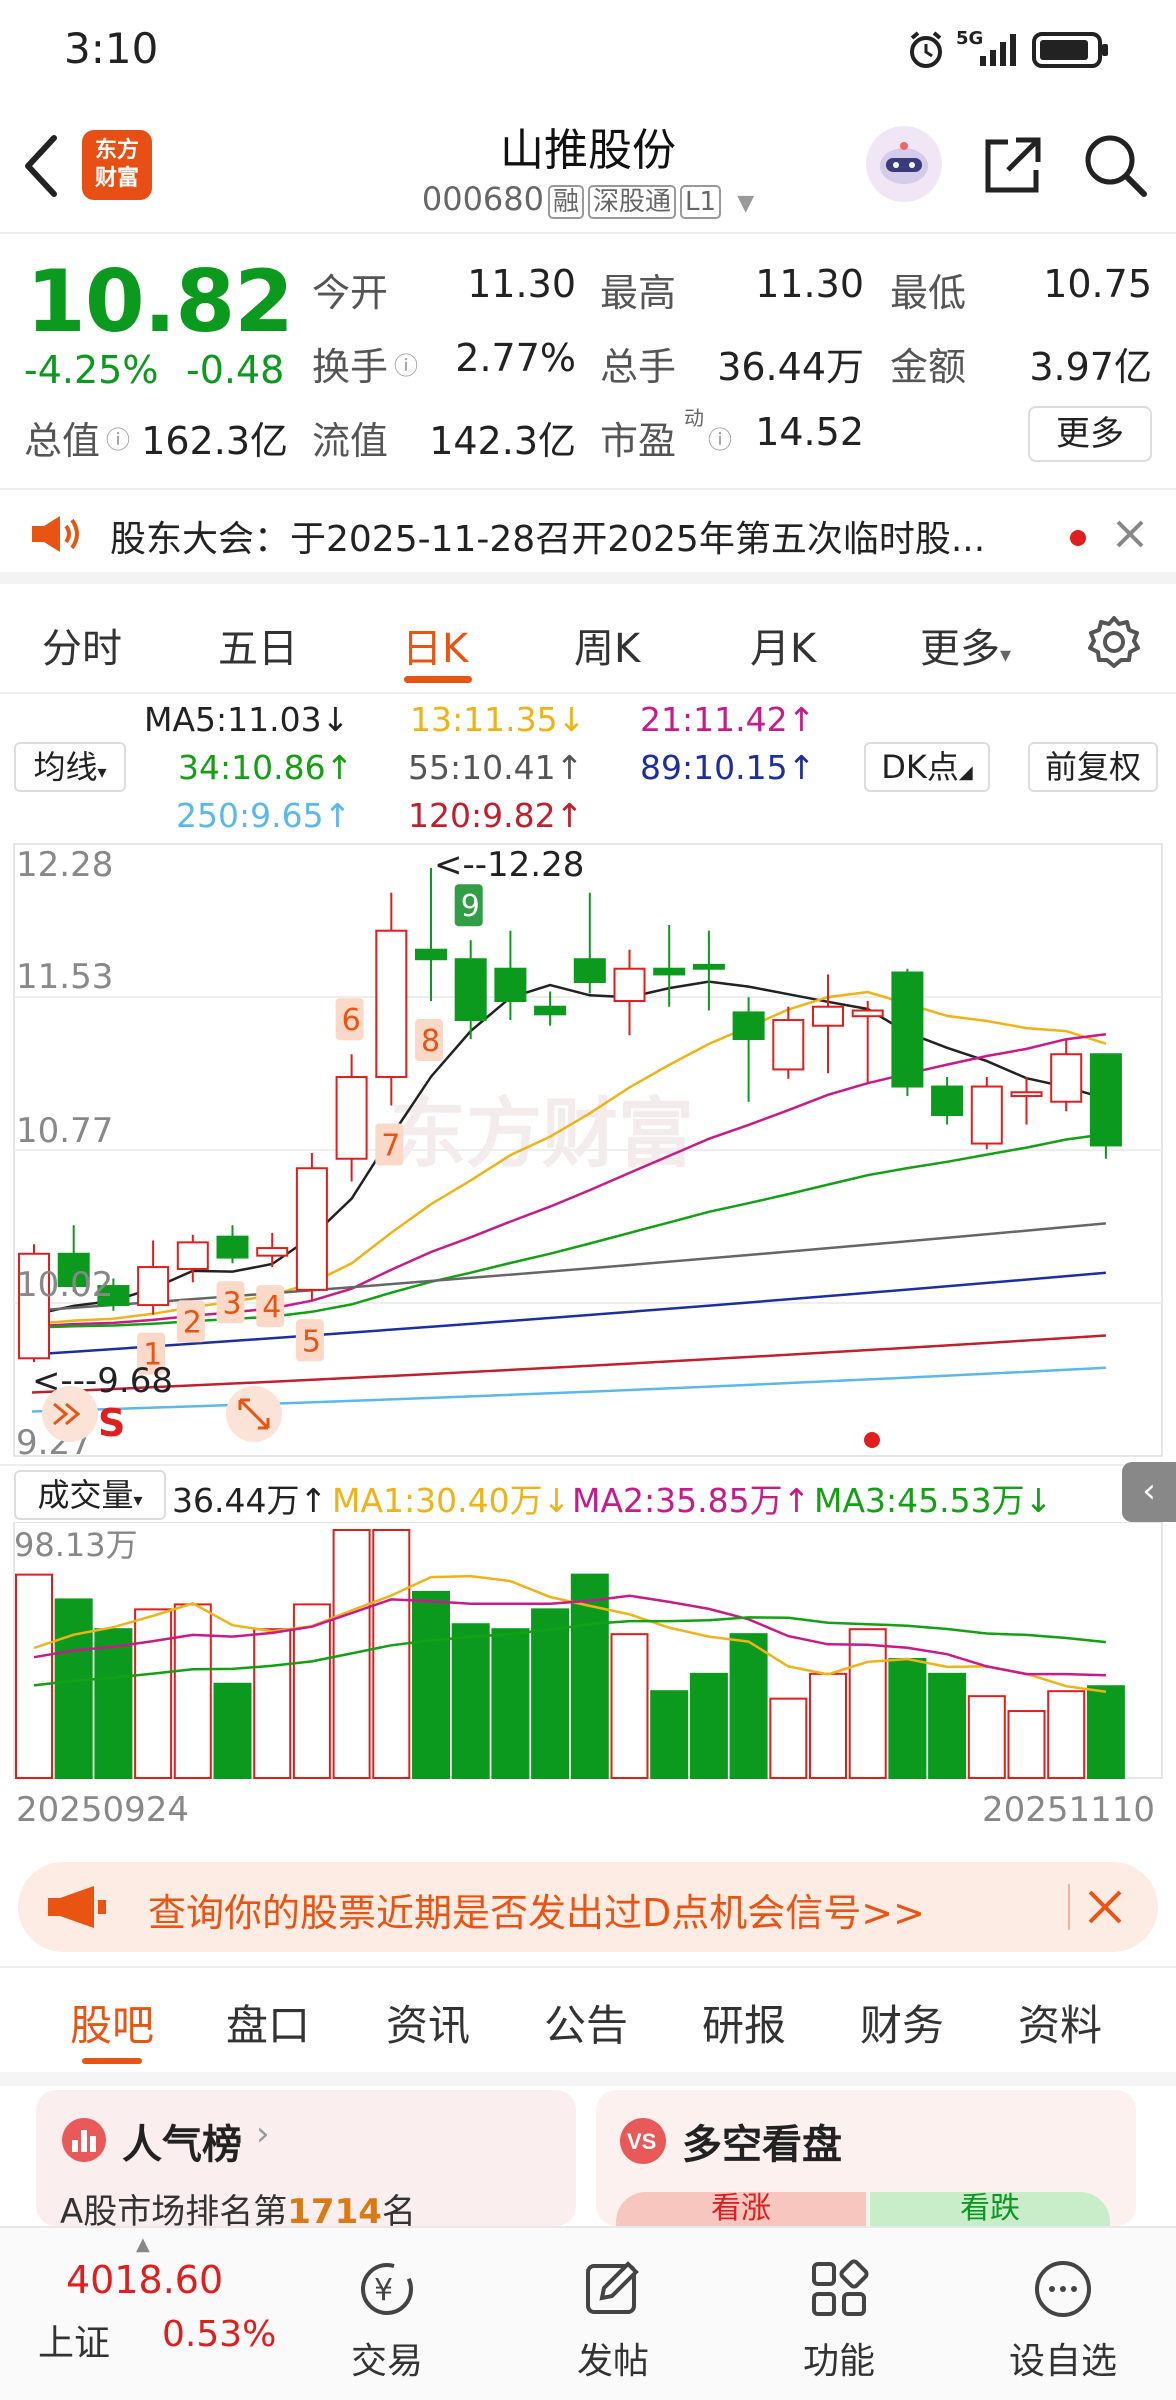  I want to click on tab-more: 更多▾, so click(965, 645).